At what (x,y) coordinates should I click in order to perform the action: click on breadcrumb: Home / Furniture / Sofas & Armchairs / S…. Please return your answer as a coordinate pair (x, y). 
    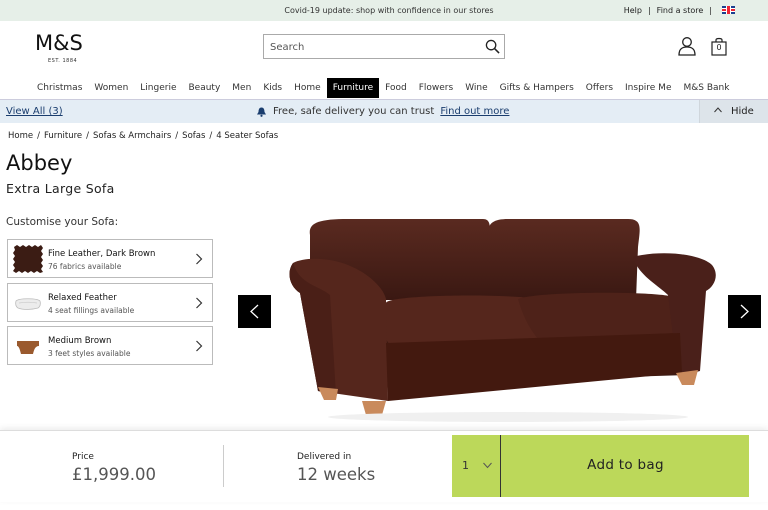
    Looking at the image, I should click on (143, 136).